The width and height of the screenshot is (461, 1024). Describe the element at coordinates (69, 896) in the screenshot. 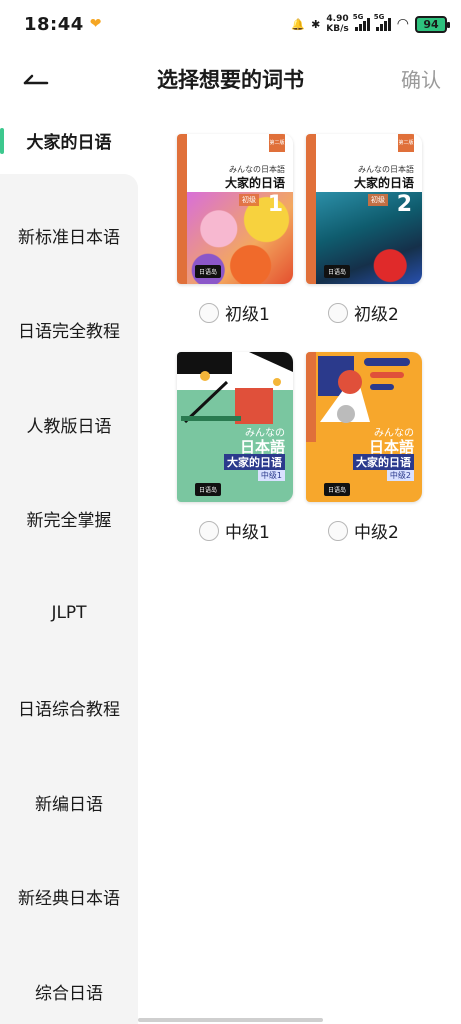

I see `sidebar-item-xinjingdian: 新经典日本语` at that location.